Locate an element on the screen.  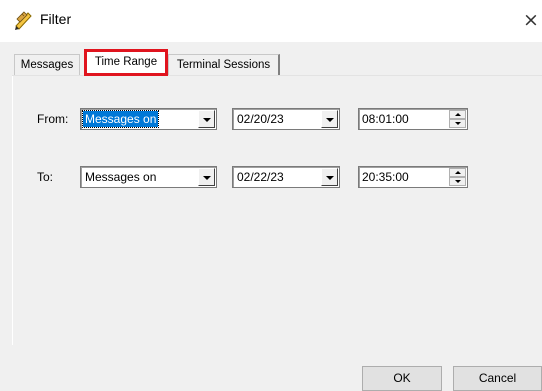
to-kind-dropdown: Messages on is located at coordinates (148, 177).